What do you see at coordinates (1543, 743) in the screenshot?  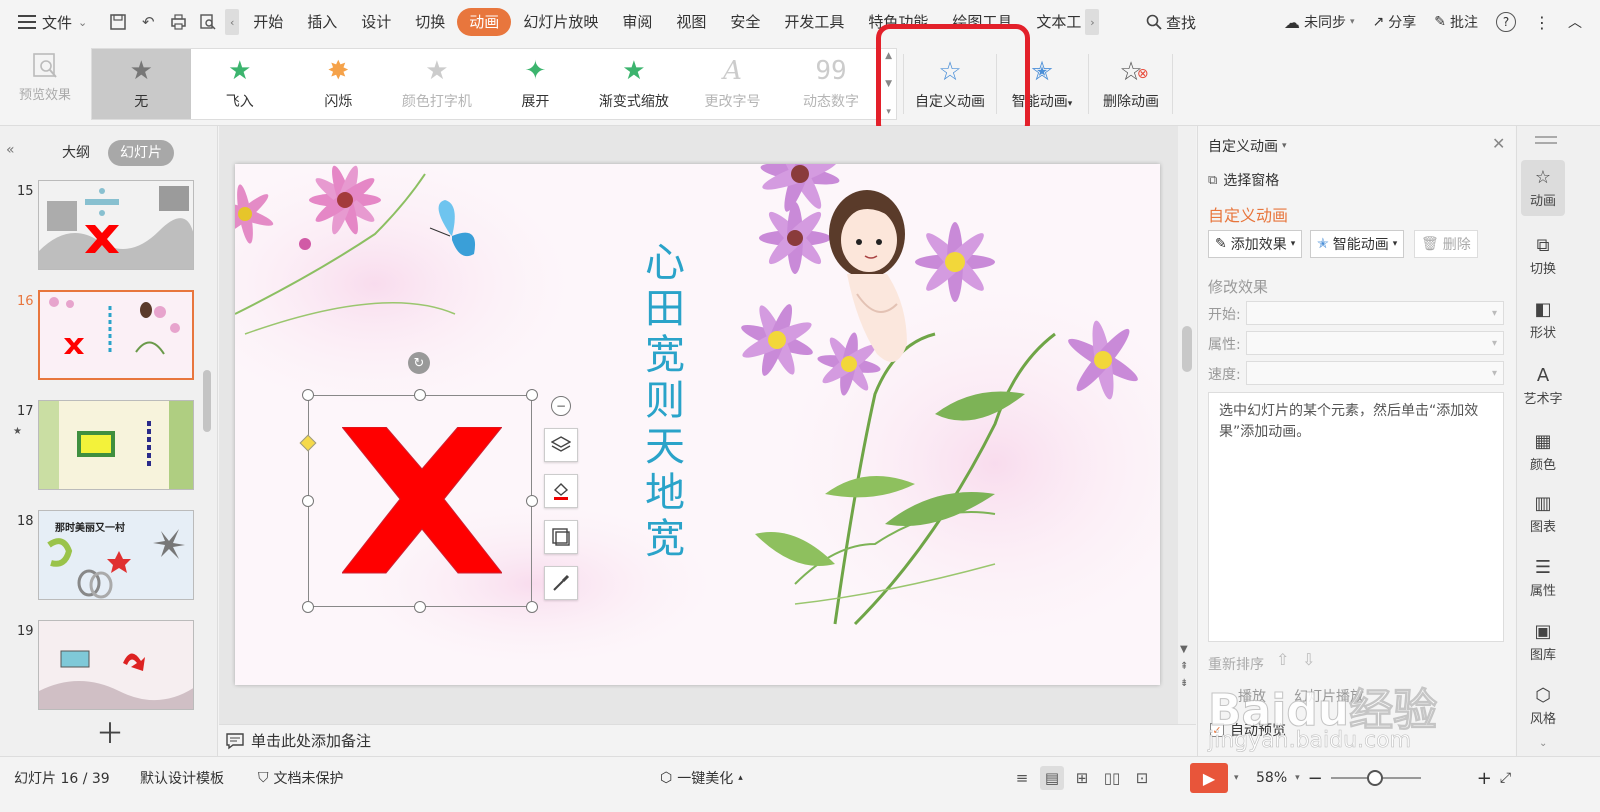 I see `sidebar-expand-icon: ⌄` at bounding box center [1543, 743].